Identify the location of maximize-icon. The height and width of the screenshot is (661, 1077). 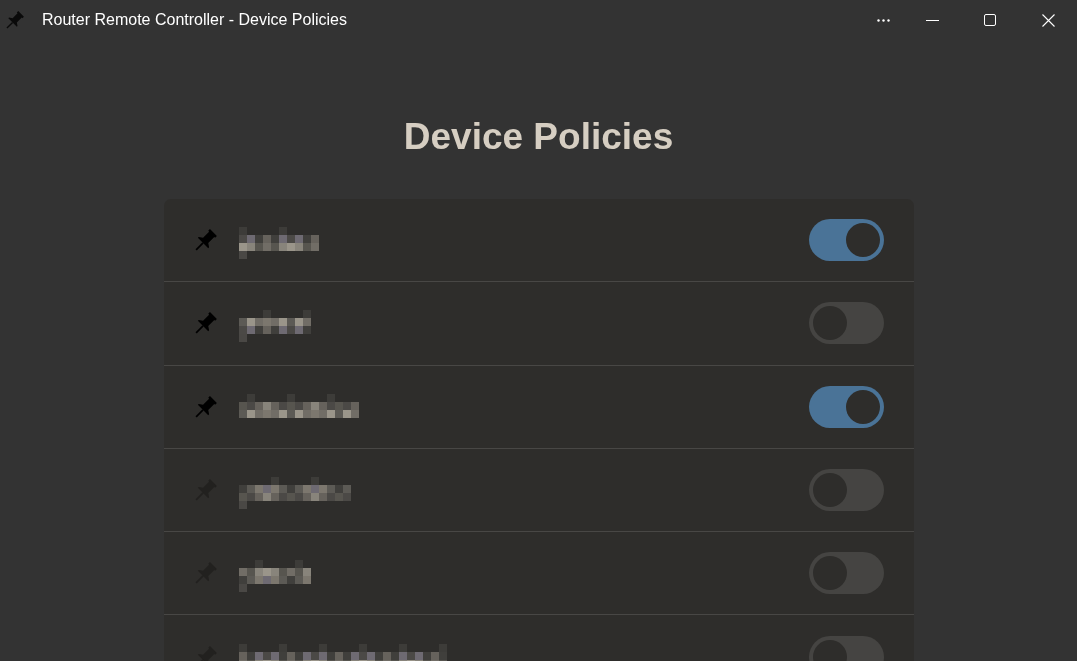
(990, 20).